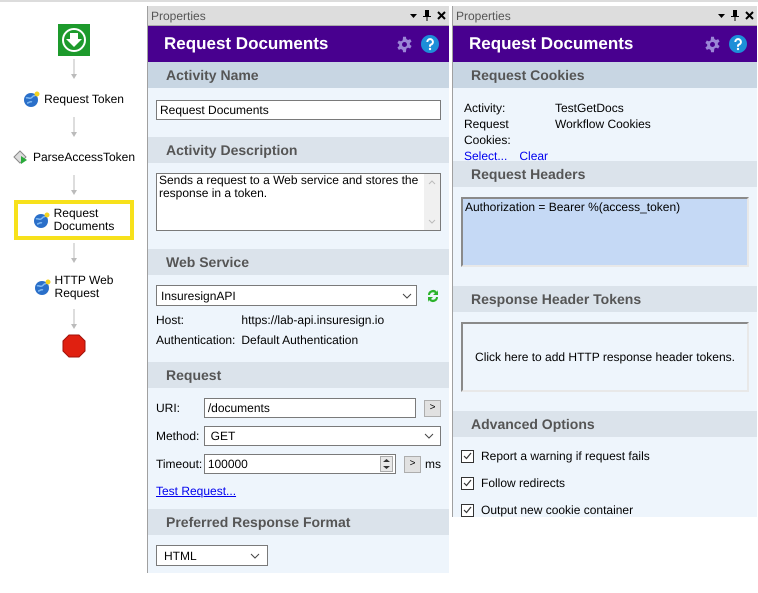 This screenshot has width=758, height=593. Describe the element at coordinates (310, 408) in the screenshot. I see `uri-field: /documents` at that location.